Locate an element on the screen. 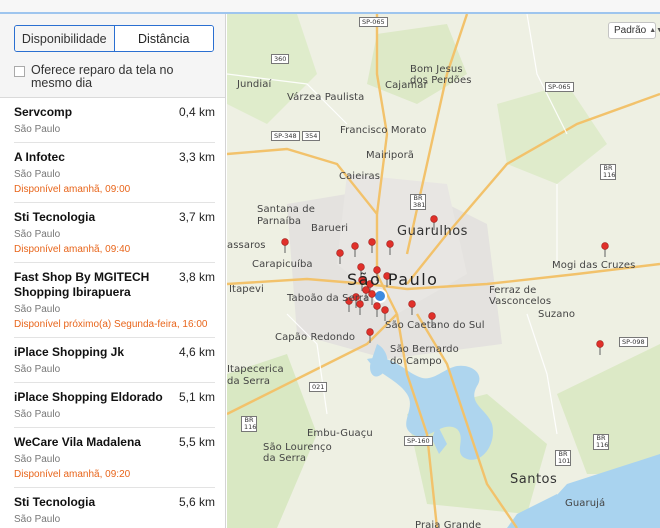 This screenshot has height=528, width=660. store-availability: Disponível amanhã, 09:20 is located at coordinates (72, 474).